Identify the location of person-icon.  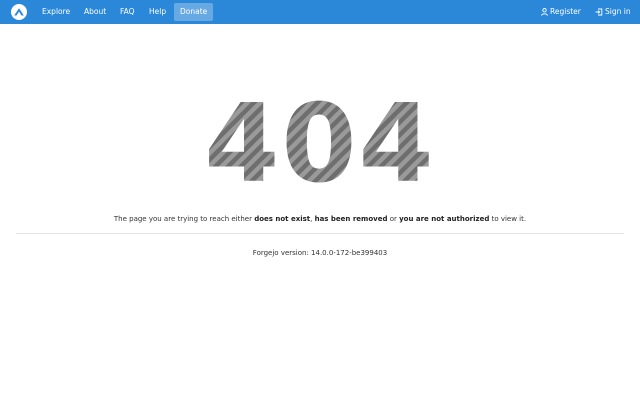
(544, 12).